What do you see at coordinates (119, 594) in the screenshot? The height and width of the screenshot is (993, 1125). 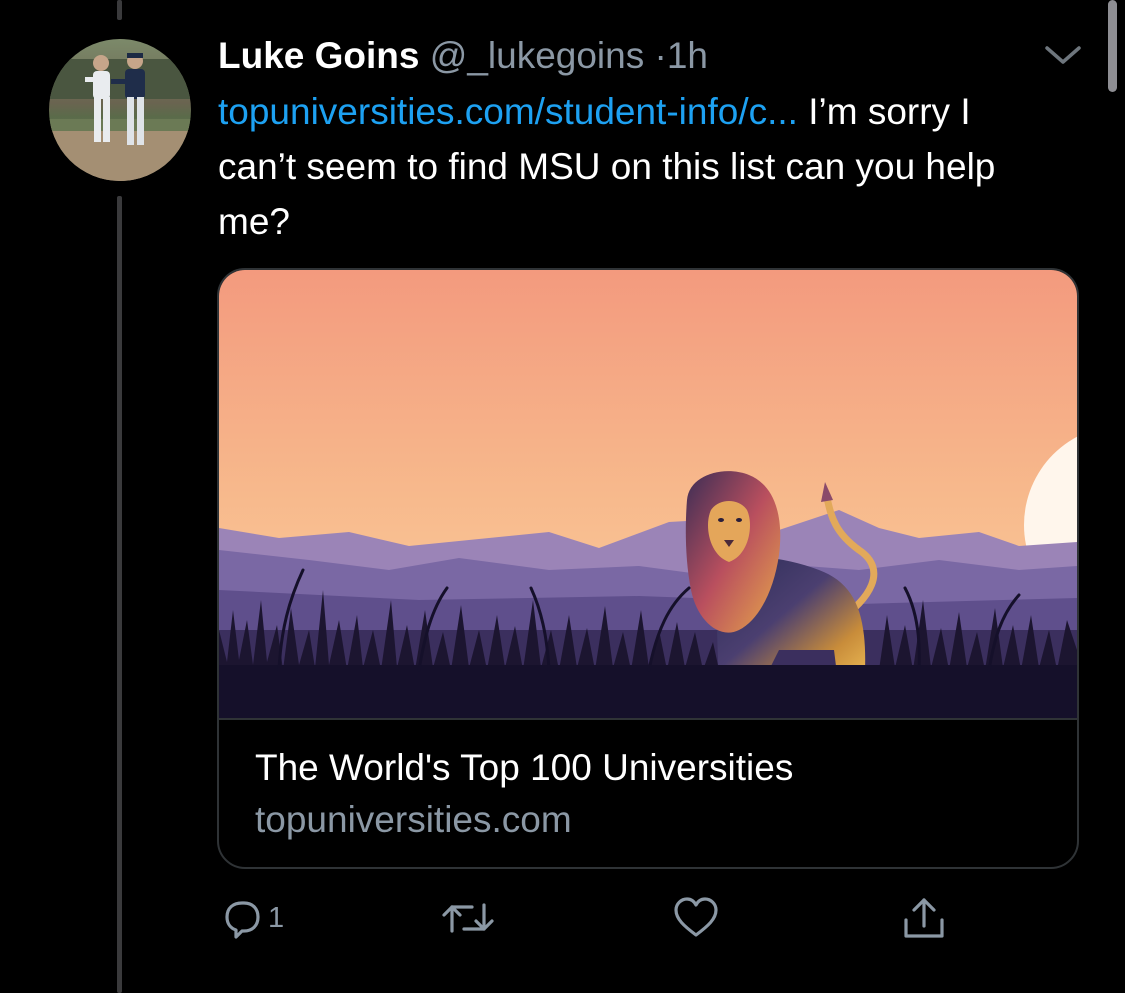 I see `thread-line` at bounding box center [119, 594].